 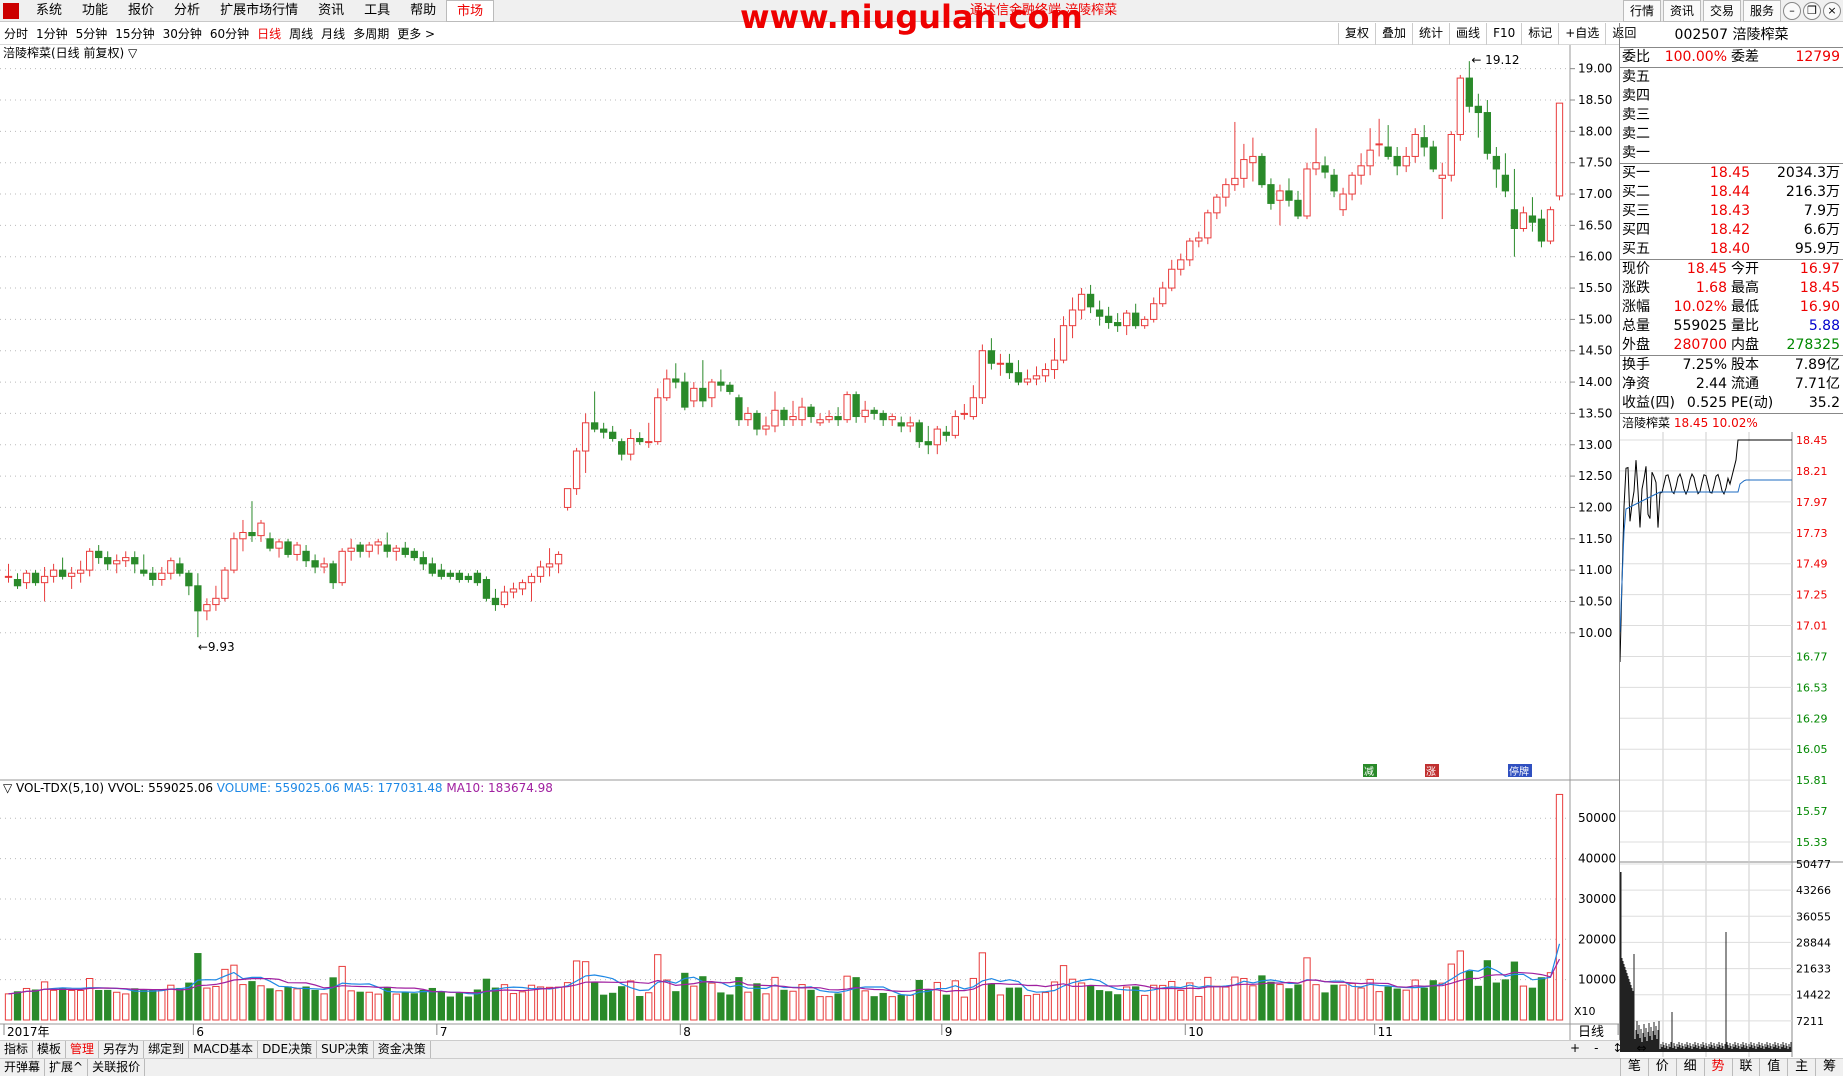 What do you see at coordinates (167, 1049) in the screenshot?
I see `indicator-tab-4: 绑定到` at bounding box center [167, 1049].